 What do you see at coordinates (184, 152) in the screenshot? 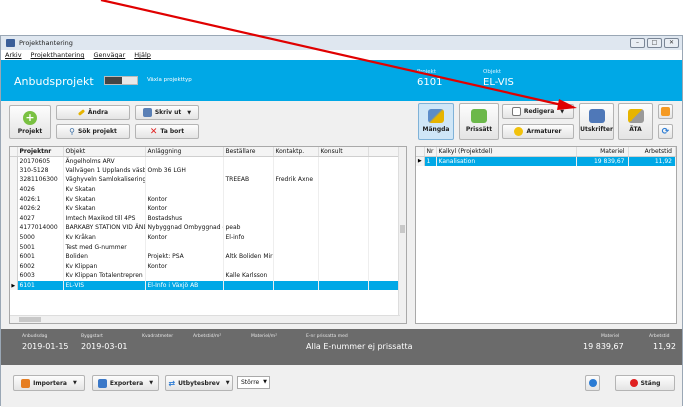
I see `col-anlaggning: Anläggning` at bounding box center [184, 152].